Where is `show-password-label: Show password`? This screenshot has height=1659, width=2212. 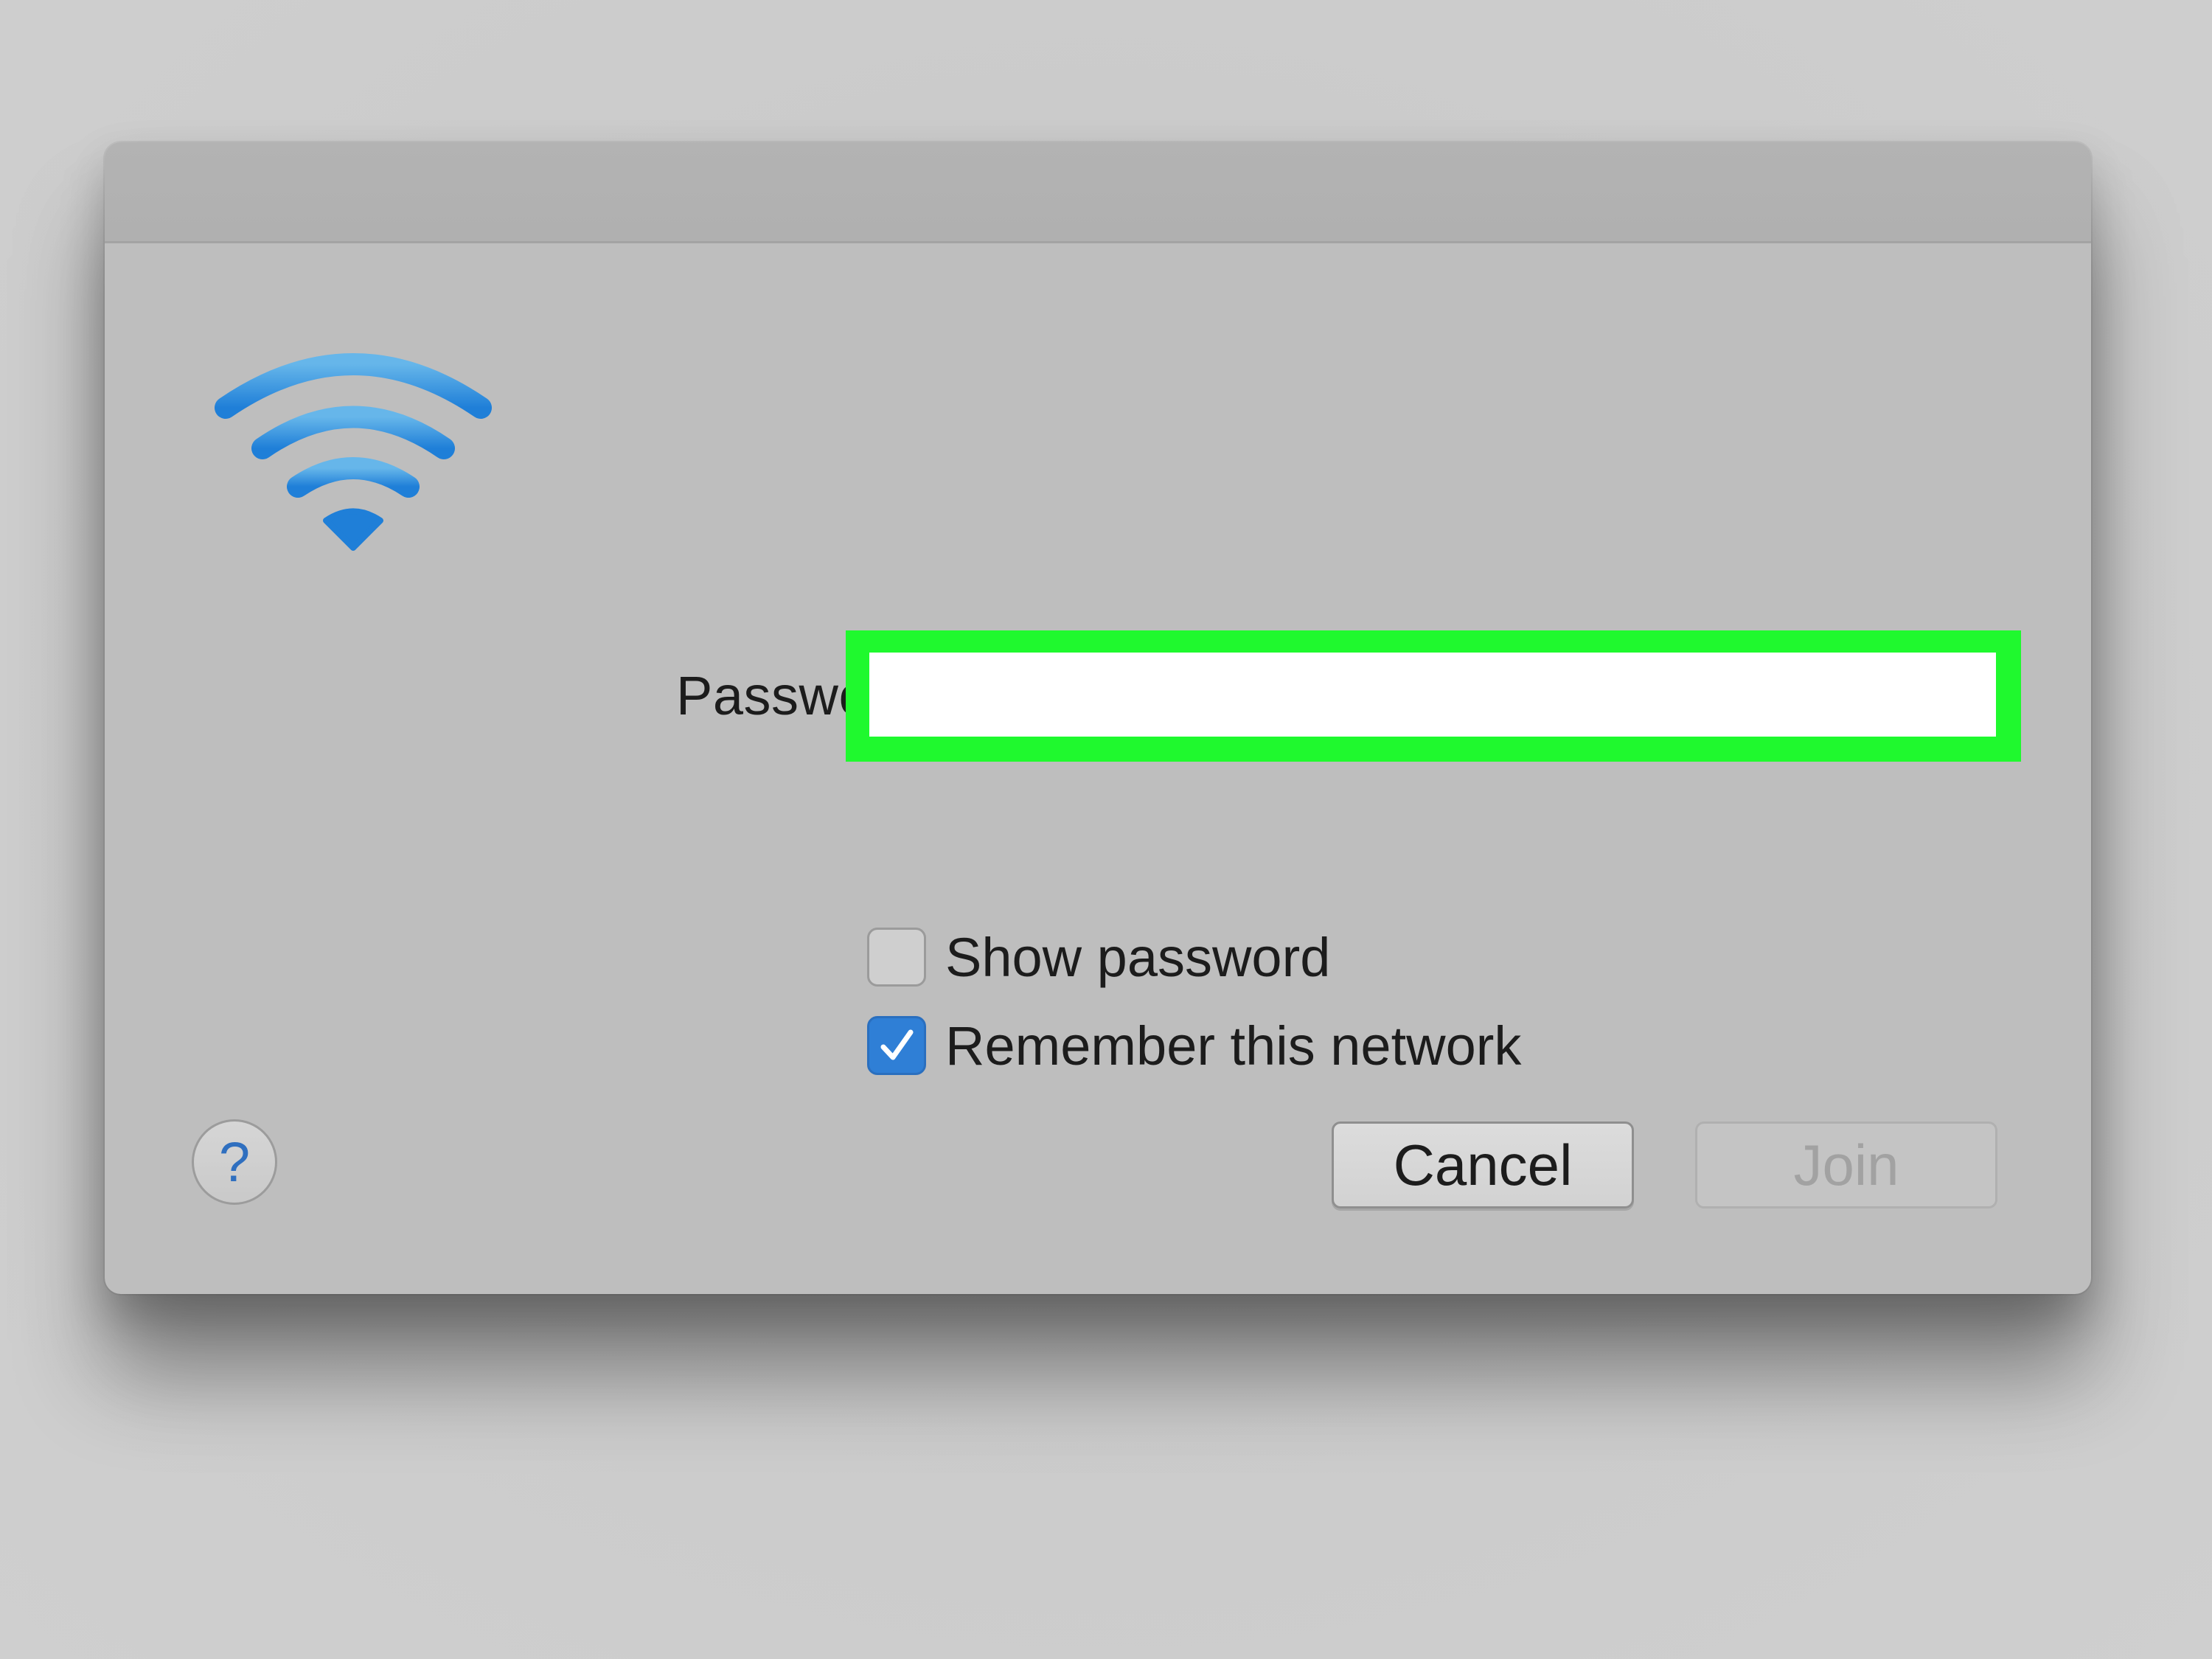
show-password-label: Show password is located at coordinates (1138, 957).